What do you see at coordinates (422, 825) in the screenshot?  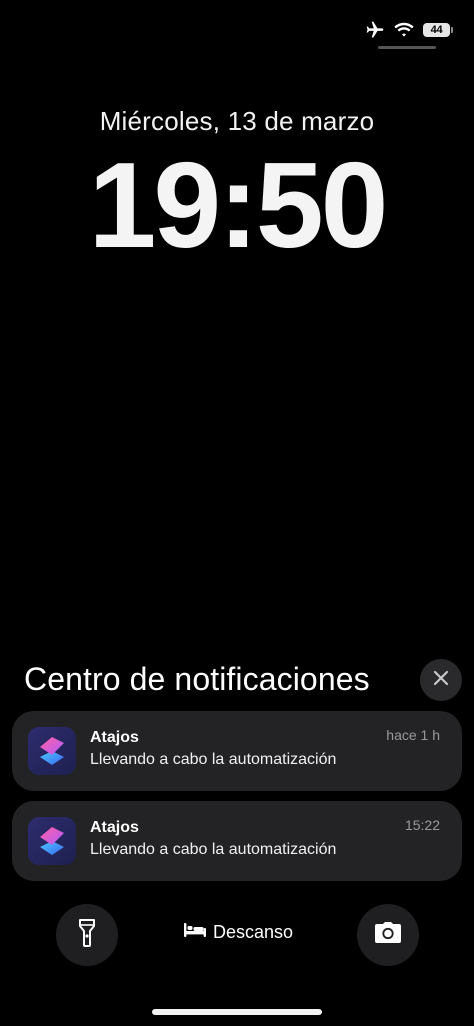 I see `notification-time: 15:22` at bounding box center [422, 825].